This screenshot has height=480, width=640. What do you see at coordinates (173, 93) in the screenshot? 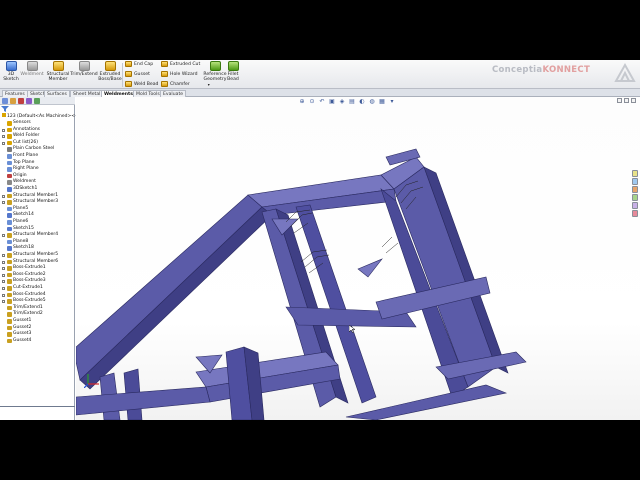
I see `tab-evaluate: Evaluate` at bounding box center [173, 93].